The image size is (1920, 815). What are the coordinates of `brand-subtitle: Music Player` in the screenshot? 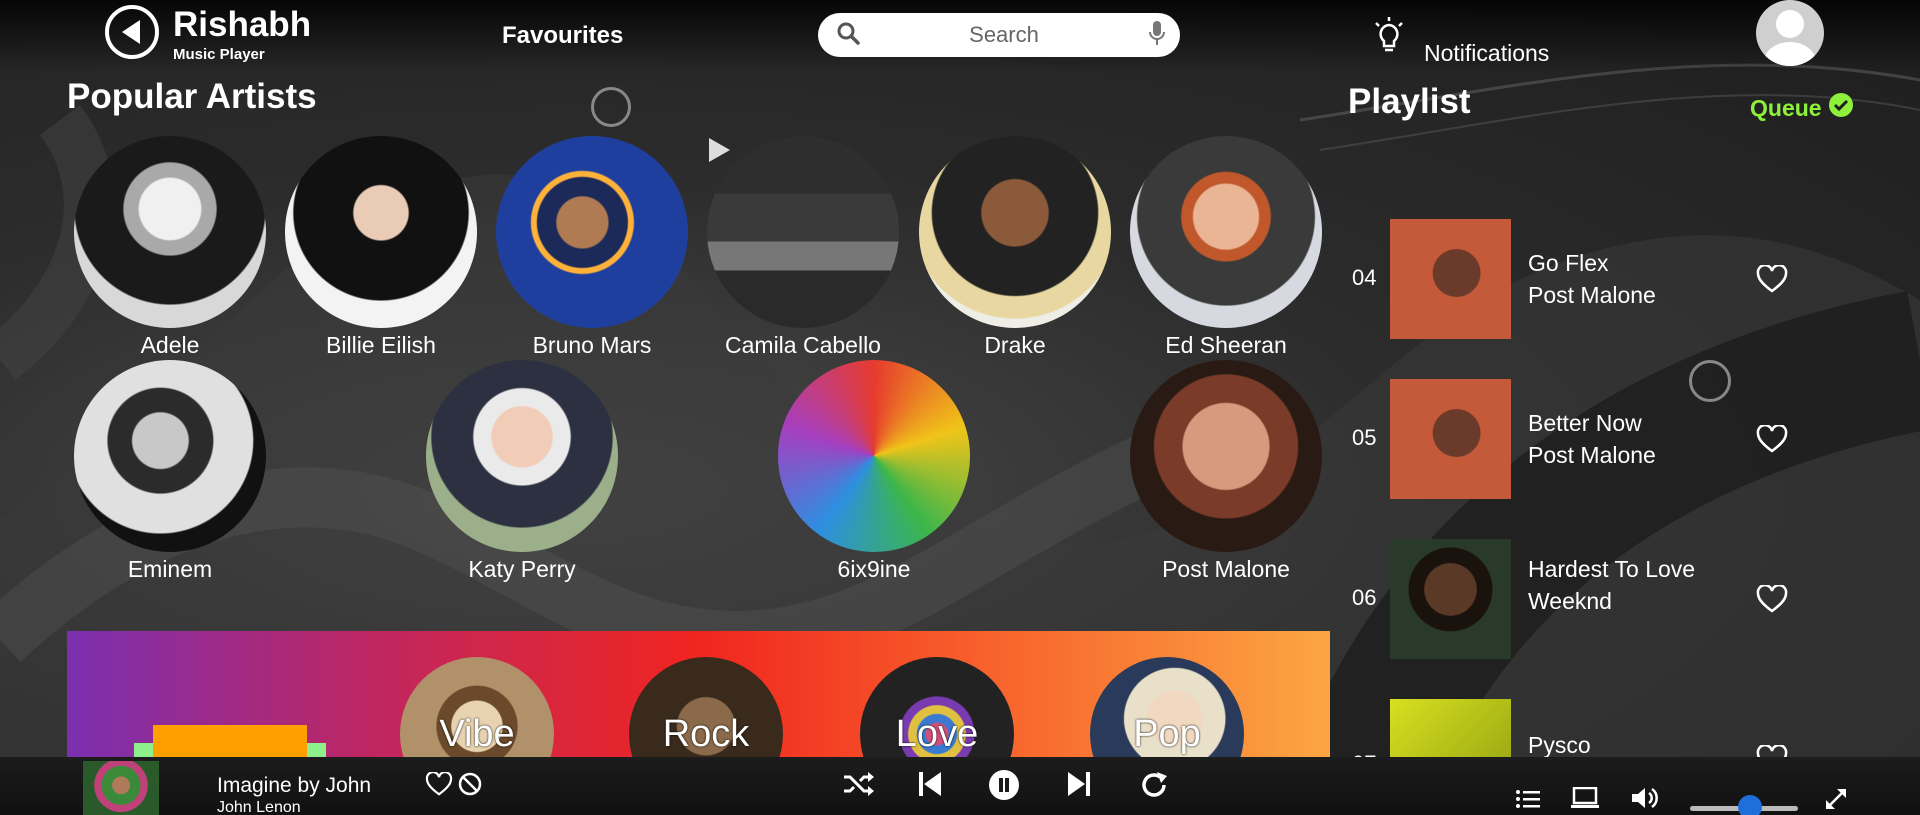 It's located at (219, 54).